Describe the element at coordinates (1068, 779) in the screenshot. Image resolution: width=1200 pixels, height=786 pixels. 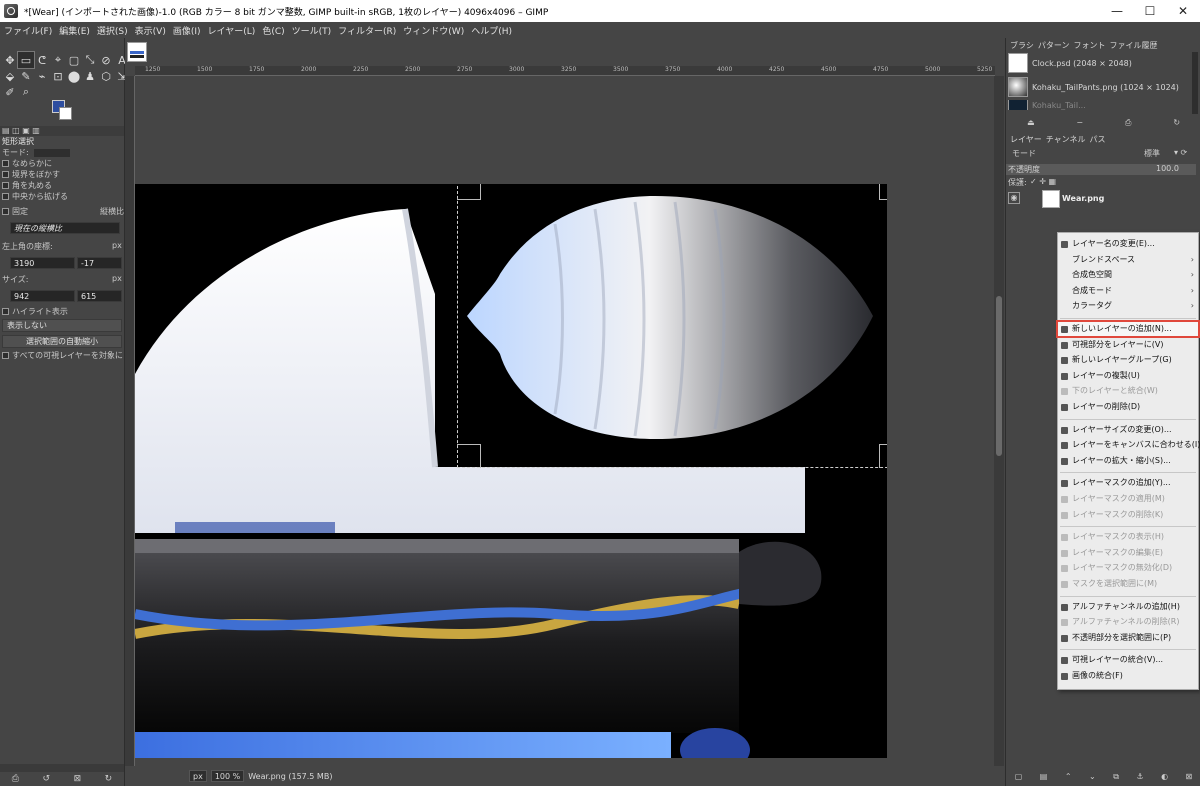
I see `raise-layer-icon: ⌃` at that location.